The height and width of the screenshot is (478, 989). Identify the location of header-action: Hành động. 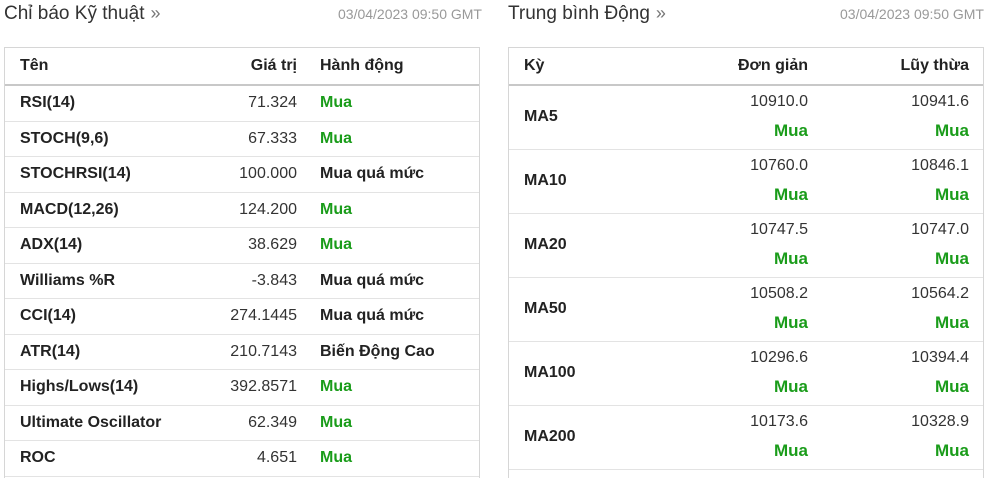
(362, 65).